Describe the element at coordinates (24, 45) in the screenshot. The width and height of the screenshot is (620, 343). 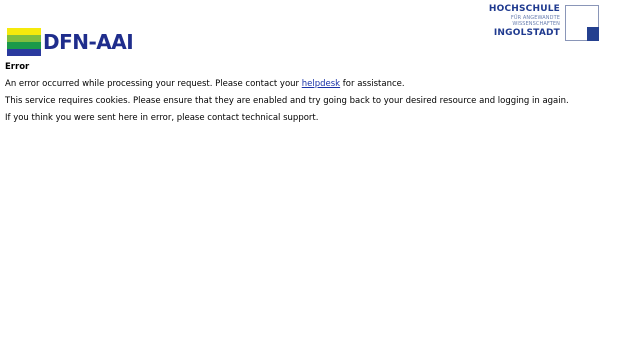
I see `stripe-green` at that location.